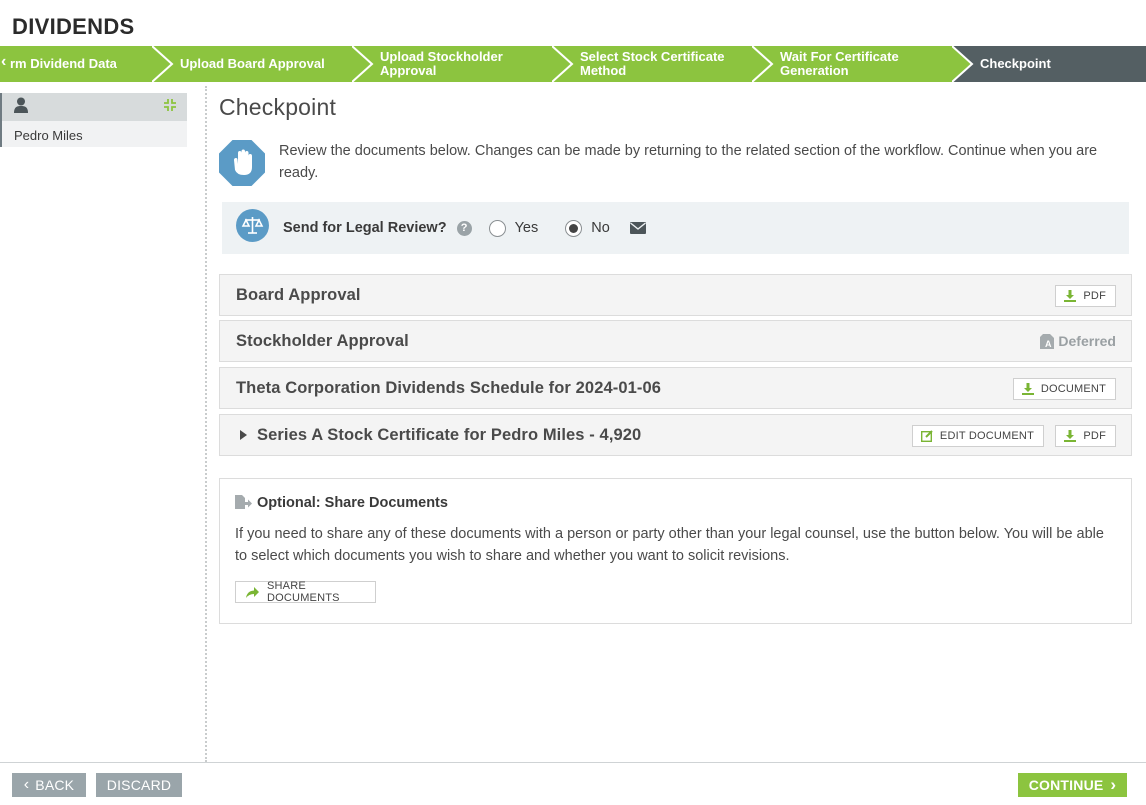 The image size is (1146, 805). Describe the element at coordinates (587, 228) in the screenshot. I see `radio-no: No` at that location.